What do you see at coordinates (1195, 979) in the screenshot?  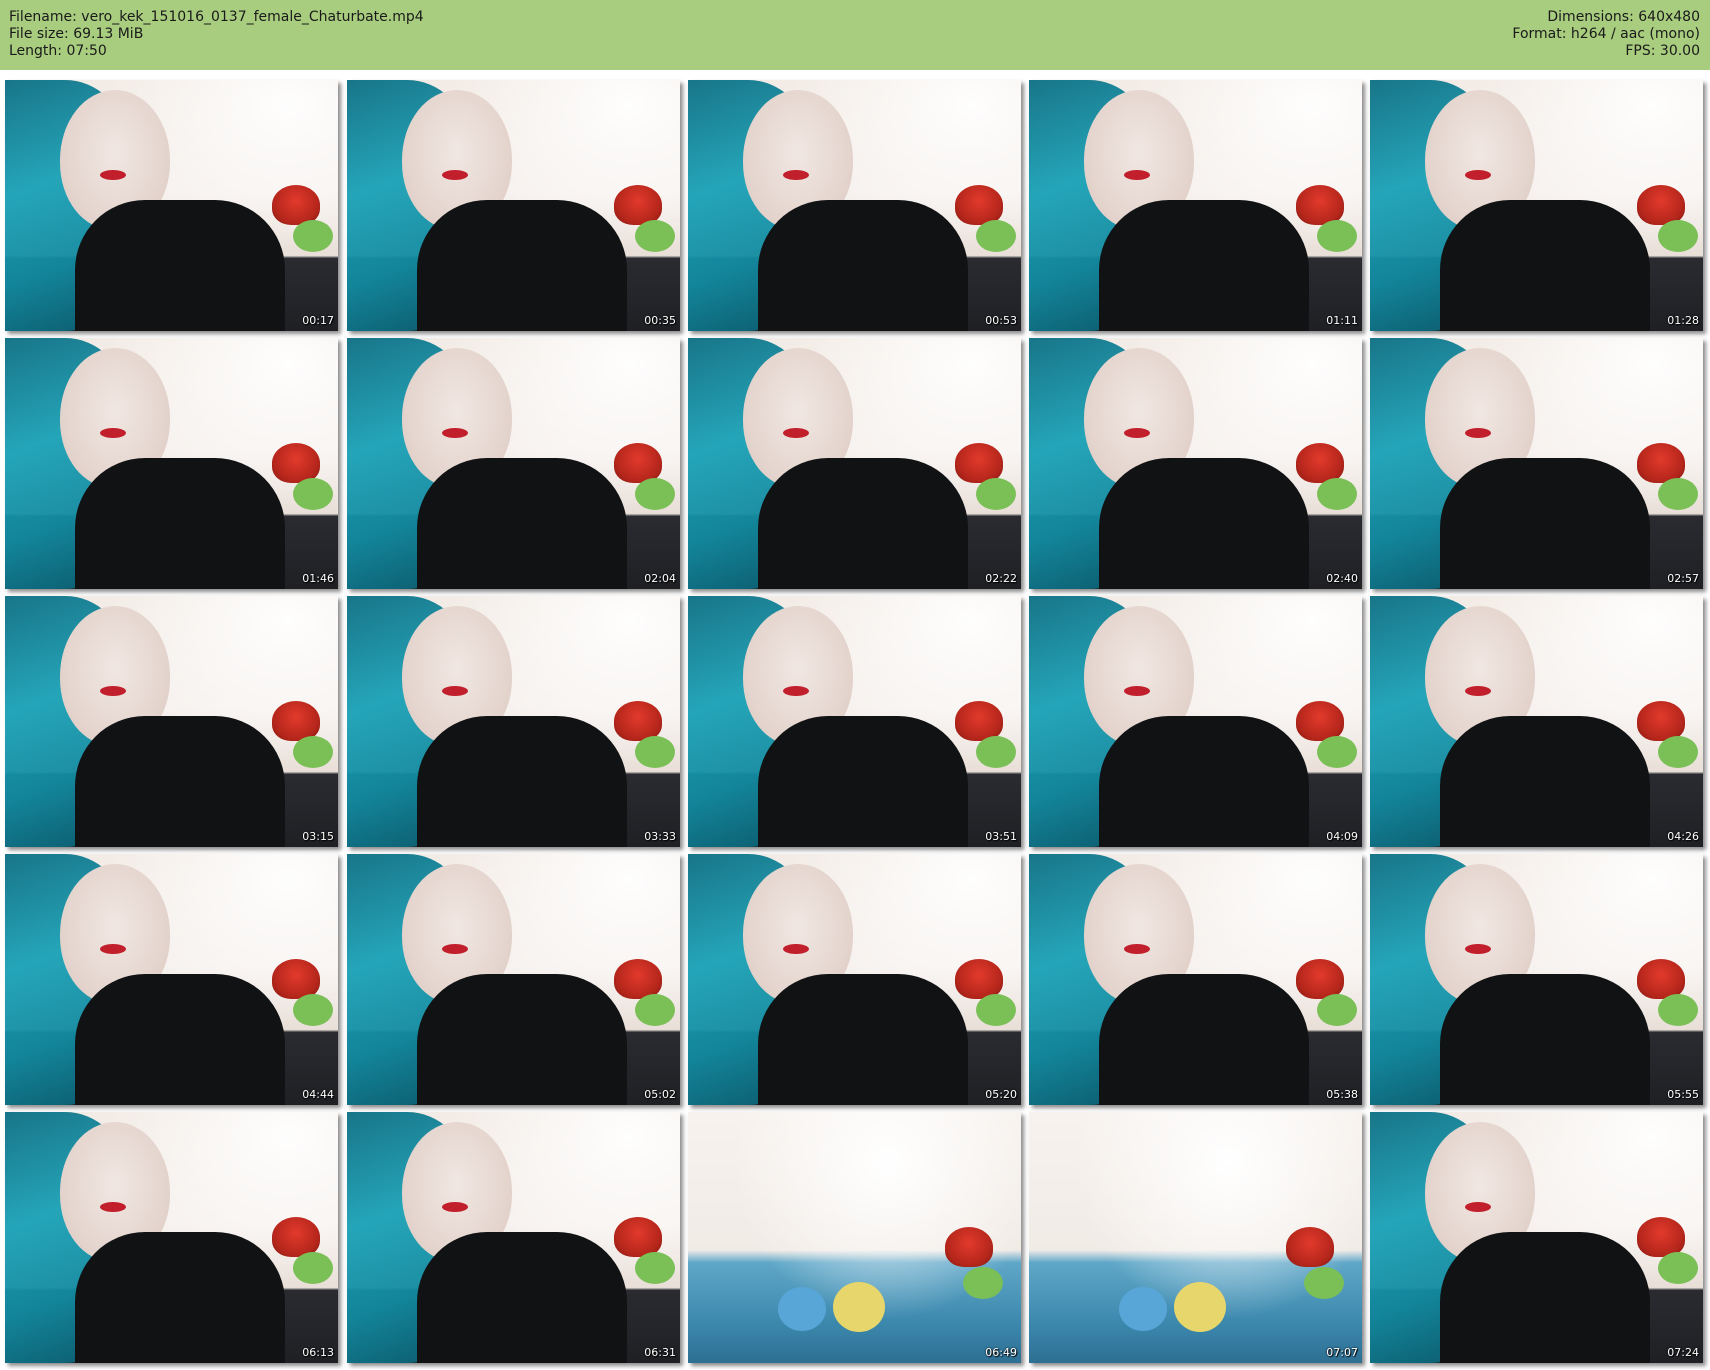 I see `thumbnail: 05:38` at bounding box center [1195, 979].